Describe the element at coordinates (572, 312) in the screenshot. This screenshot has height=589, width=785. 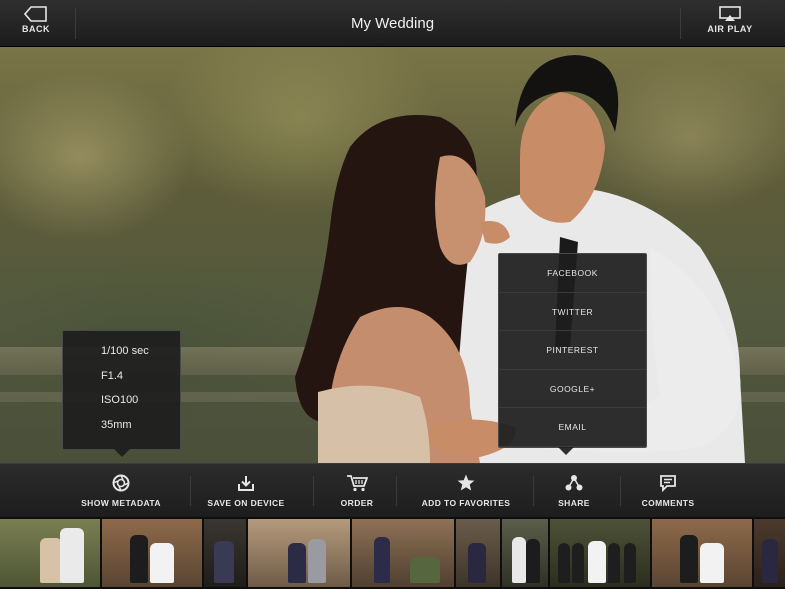
I see `share-twitter: TWITTER` at that location.